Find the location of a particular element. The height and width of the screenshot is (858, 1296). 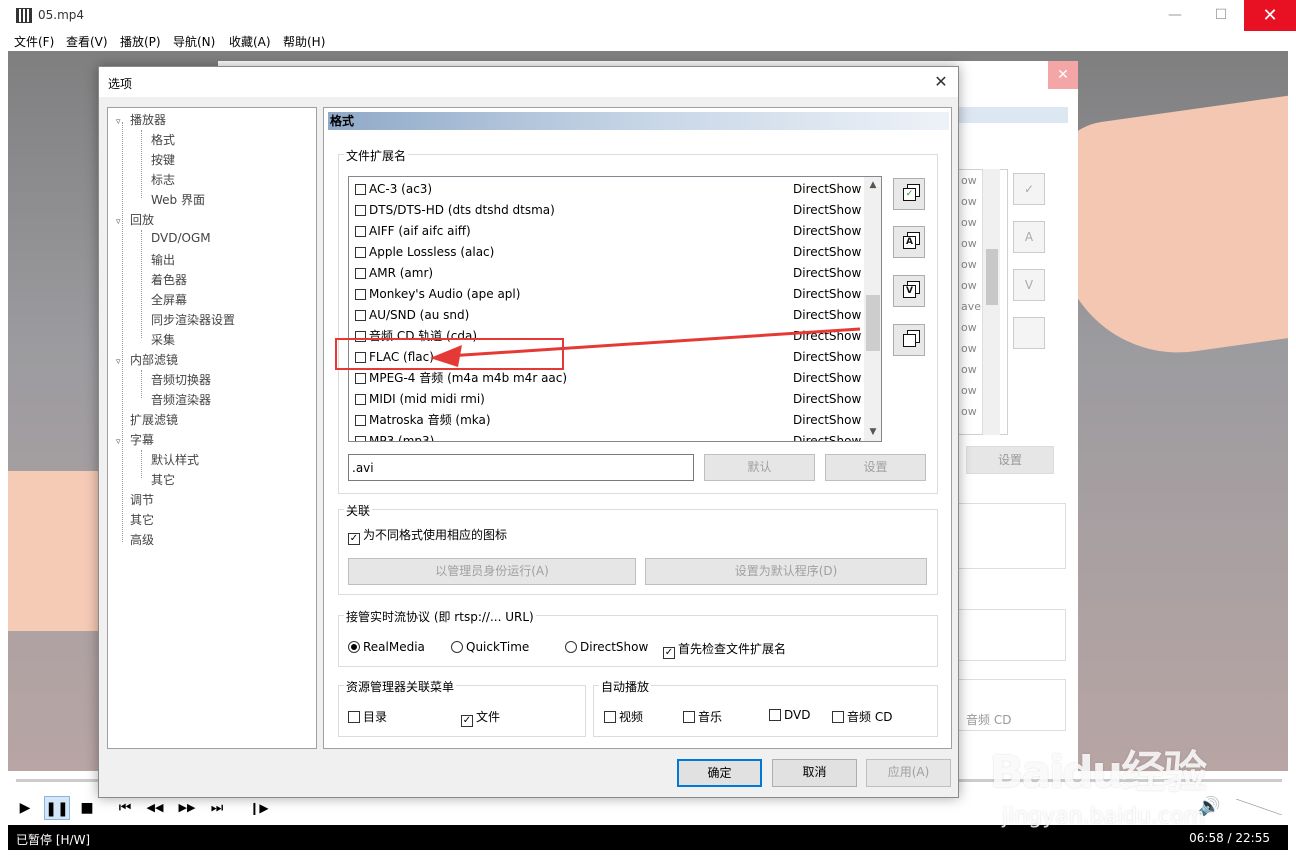

settings-button: 设置 is located at coordinates (875, 467).